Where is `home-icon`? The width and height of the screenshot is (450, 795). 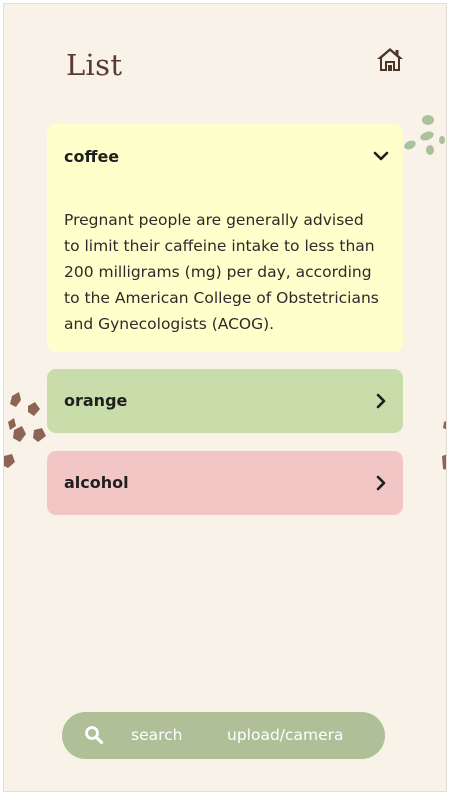
home-icon is located at coordinates (390, 59).